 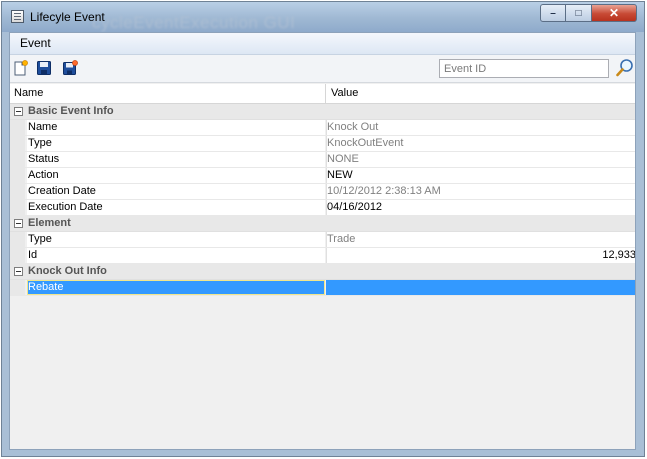 What do you see at coordinates (176, 159) in the screenshot?
I see `property-name-cell: Status` at bounding box center [176, 159].